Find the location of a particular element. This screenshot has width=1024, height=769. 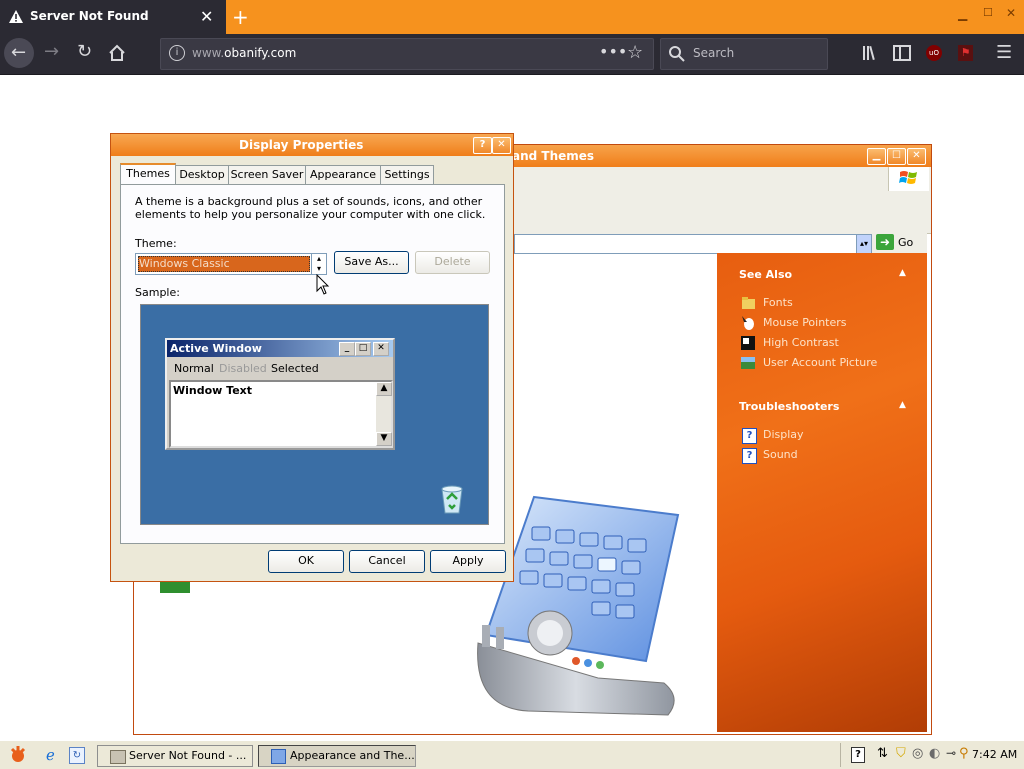

url-prefix: www. is located at coordinates (208, 53).